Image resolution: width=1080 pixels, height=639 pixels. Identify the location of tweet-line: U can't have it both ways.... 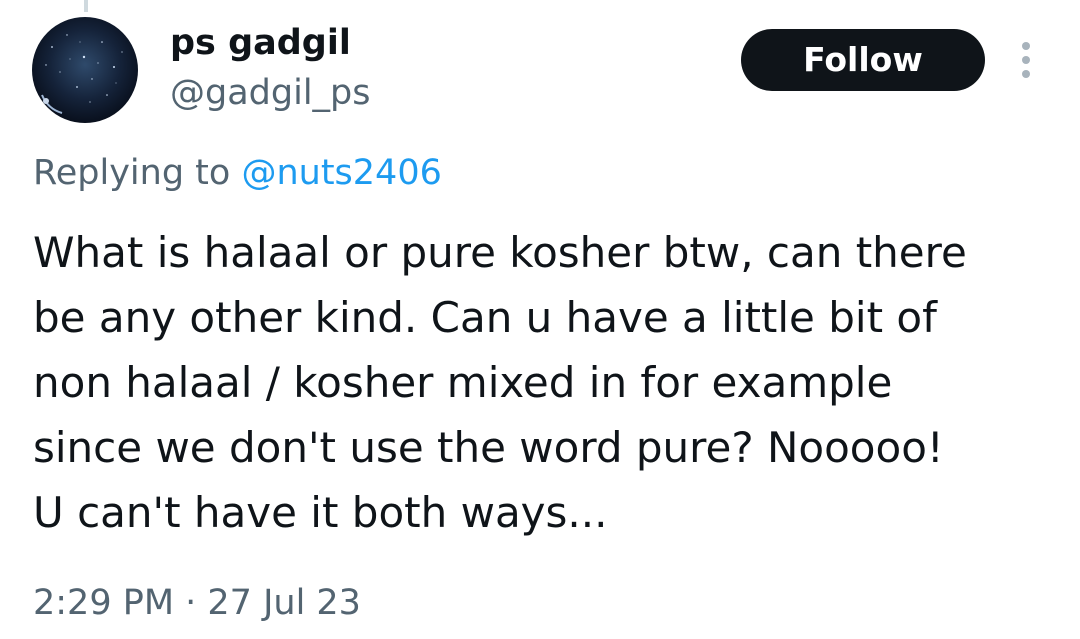
(320, 512).